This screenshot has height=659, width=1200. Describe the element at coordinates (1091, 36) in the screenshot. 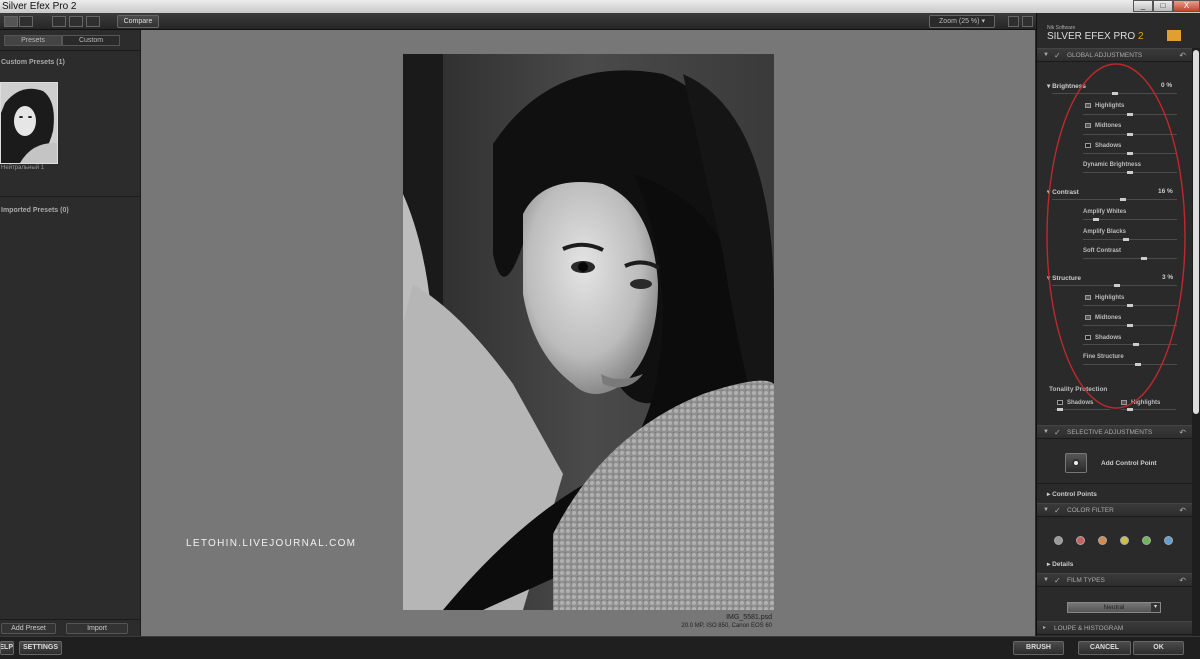

I see `brand-name: SILVER EFEX PRO` at that location.